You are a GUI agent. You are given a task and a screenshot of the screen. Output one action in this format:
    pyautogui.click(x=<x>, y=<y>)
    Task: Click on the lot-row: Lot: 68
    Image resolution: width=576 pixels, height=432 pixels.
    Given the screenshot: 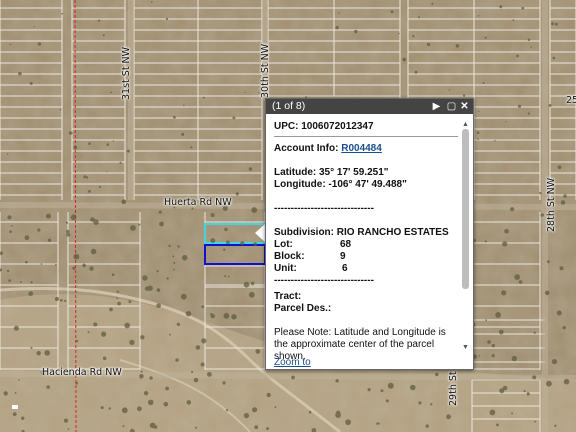 What is the action you would take?
    pyautogui.click(x=366, y=245)
    